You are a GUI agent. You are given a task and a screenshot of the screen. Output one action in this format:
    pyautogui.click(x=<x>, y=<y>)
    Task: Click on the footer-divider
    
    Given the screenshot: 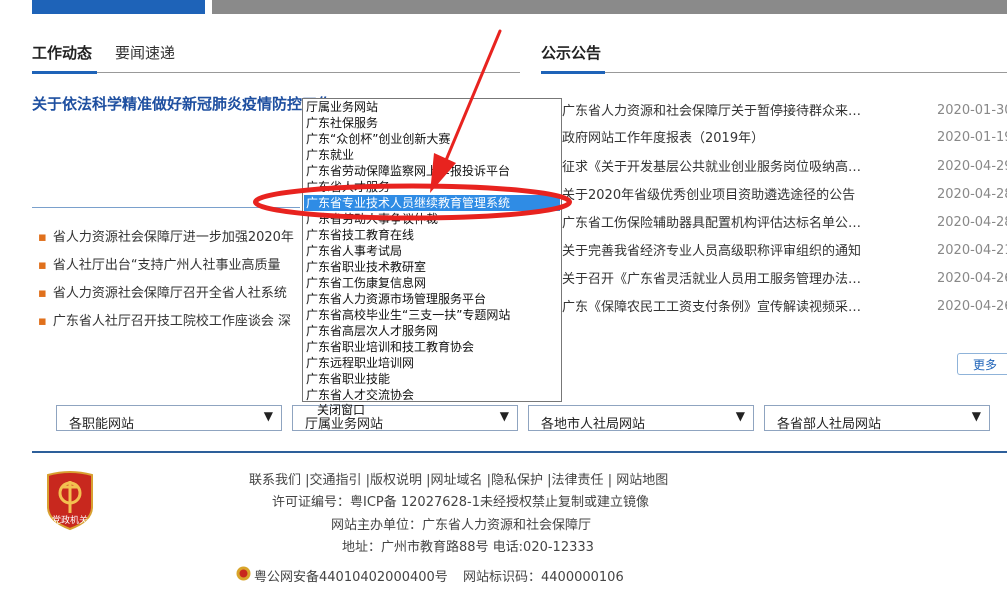 What is the action you would take?
    pyautogui.click(x=519, y=452)
    